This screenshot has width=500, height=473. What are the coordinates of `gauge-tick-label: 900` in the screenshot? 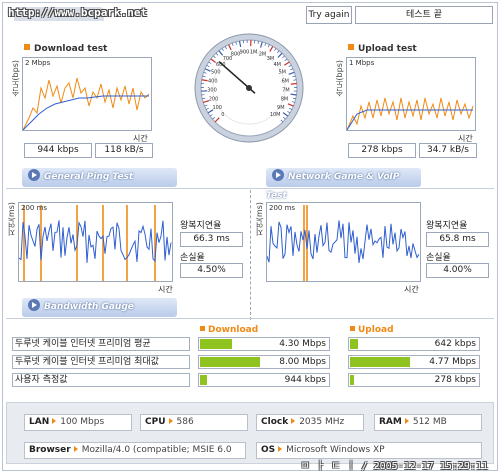 It's located at (245, 52).